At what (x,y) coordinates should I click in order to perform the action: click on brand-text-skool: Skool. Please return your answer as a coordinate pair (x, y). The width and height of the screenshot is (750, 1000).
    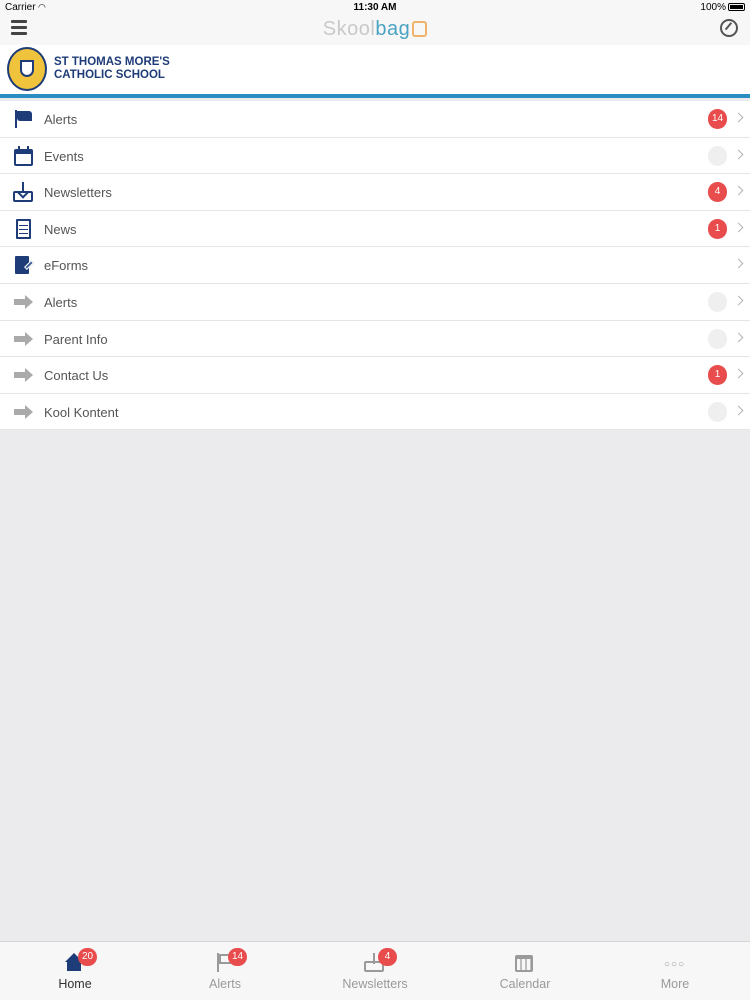
    Looking at the image, I should click on (349, 29).